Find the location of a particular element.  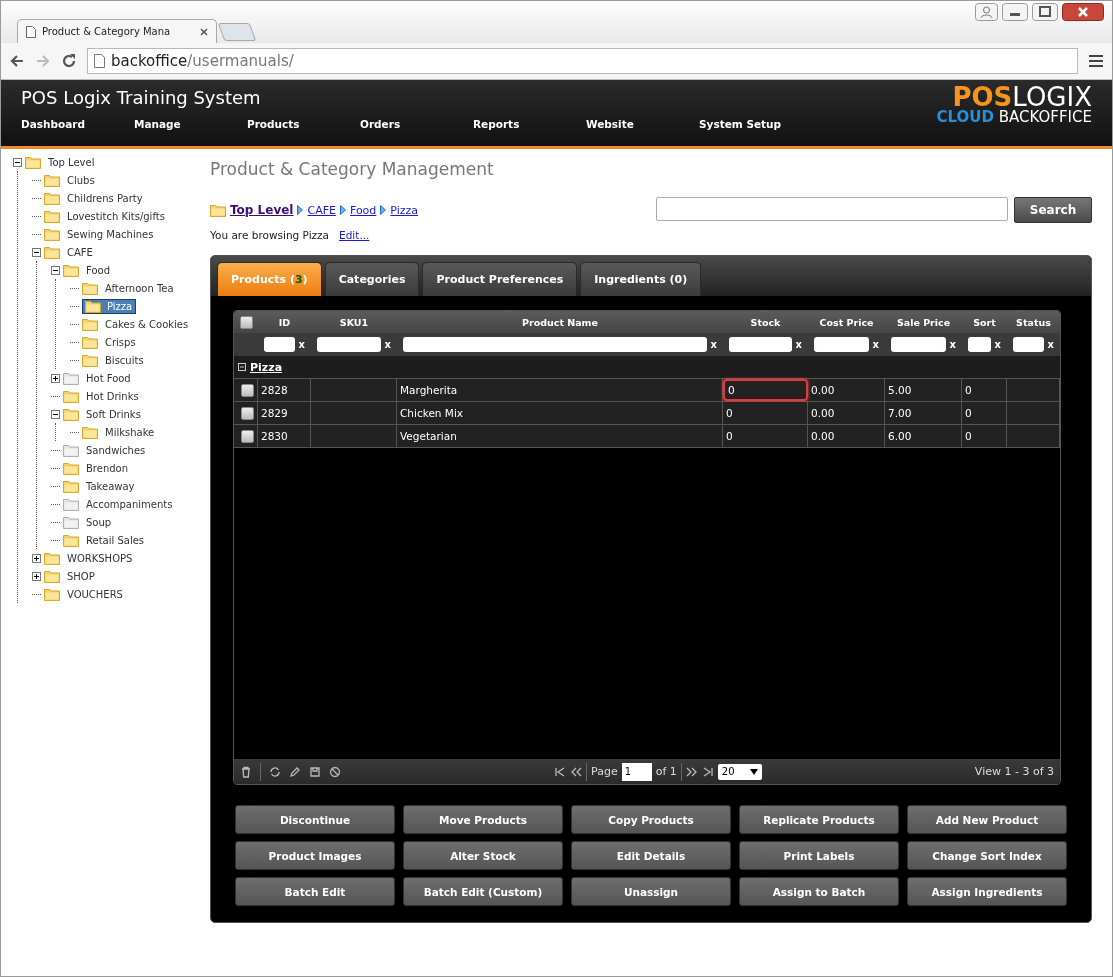

tree-item: Lovestitch Kits/gifts is located at coordinates (116, 216).